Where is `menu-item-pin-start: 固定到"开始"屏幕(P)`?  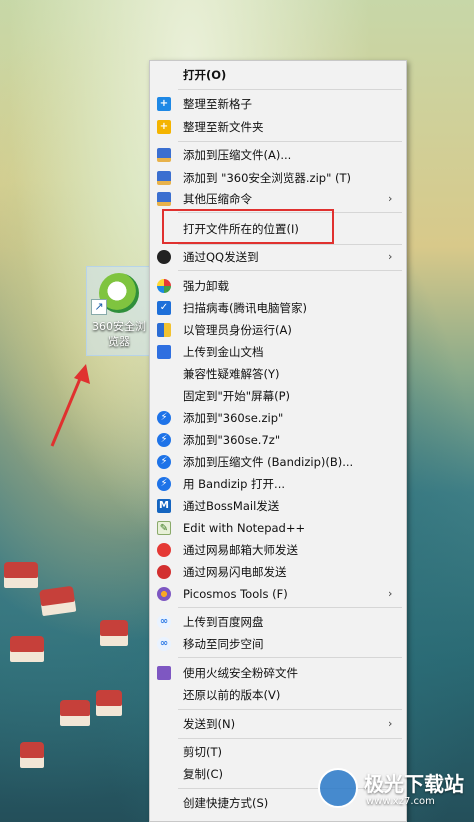 menu-item-pin-start: 固定到"开始"屏幕(P) is located at coordinates (278, 396).